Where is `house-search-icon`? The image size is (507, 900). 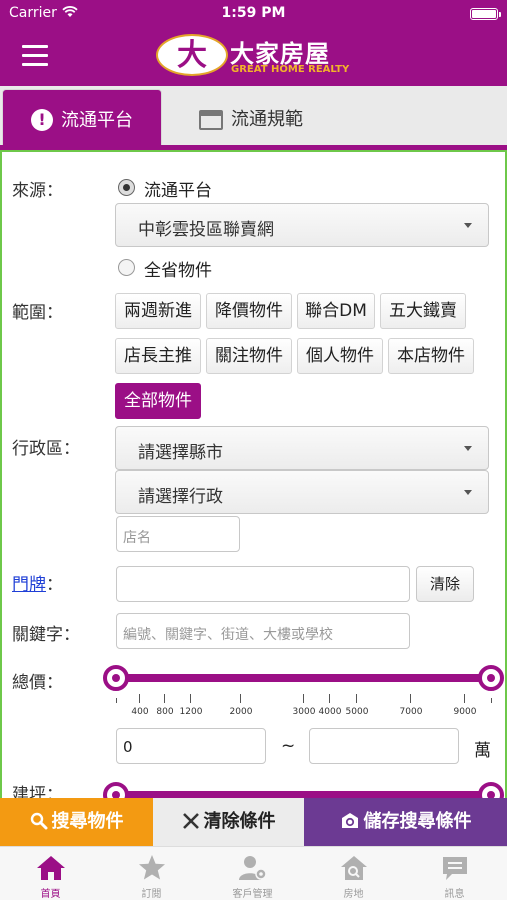 house-search-icon is located at coordinates (354, 868).